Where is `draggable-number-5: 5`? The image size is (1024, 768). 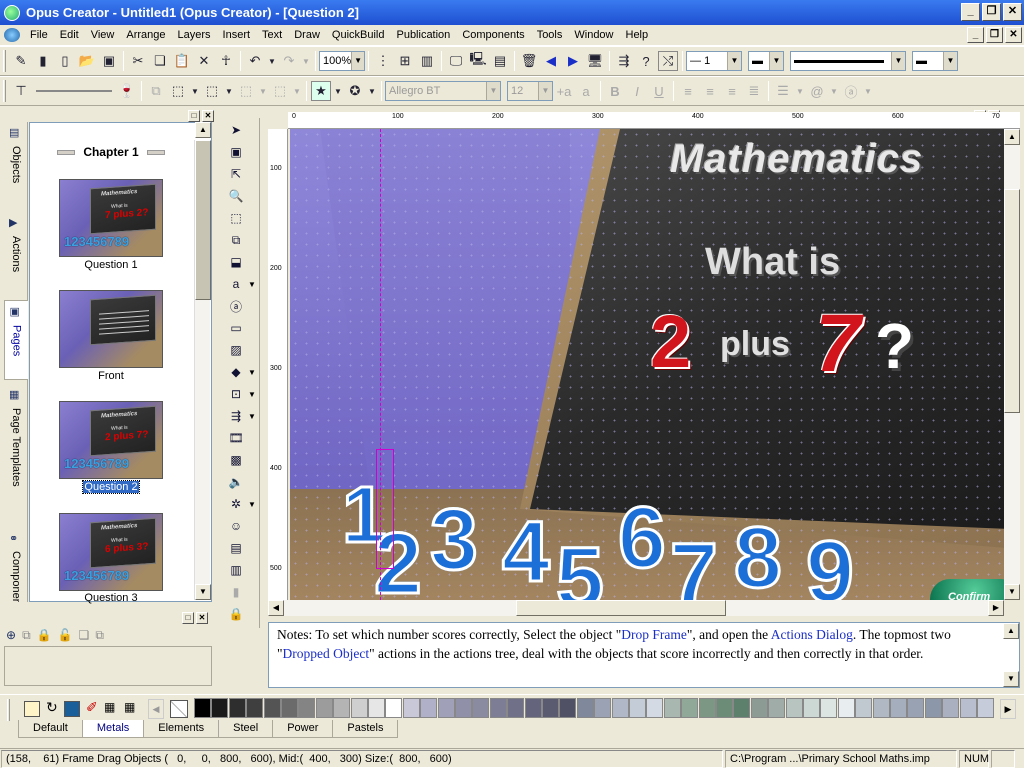 draggable-number-5: 5 is located at coordinates (580, 565).